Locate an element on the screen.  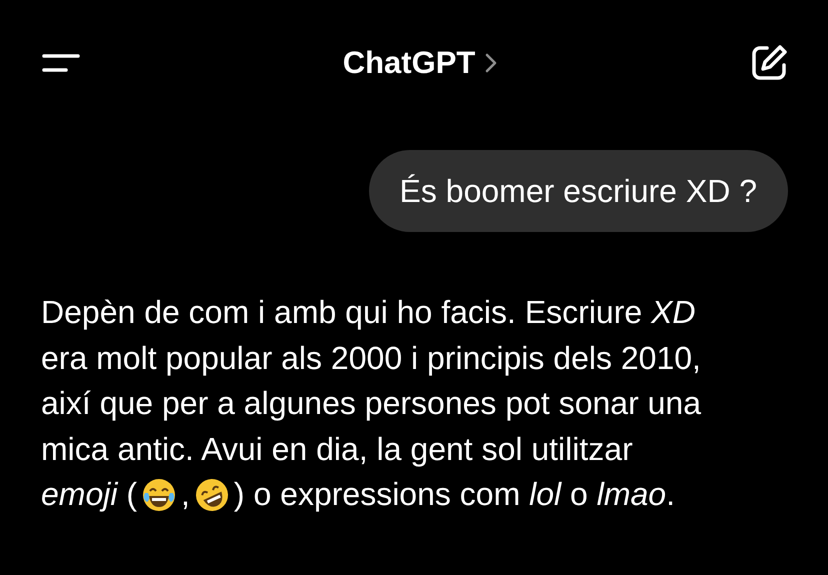
menu-icon is located at coordinates (61, 63).